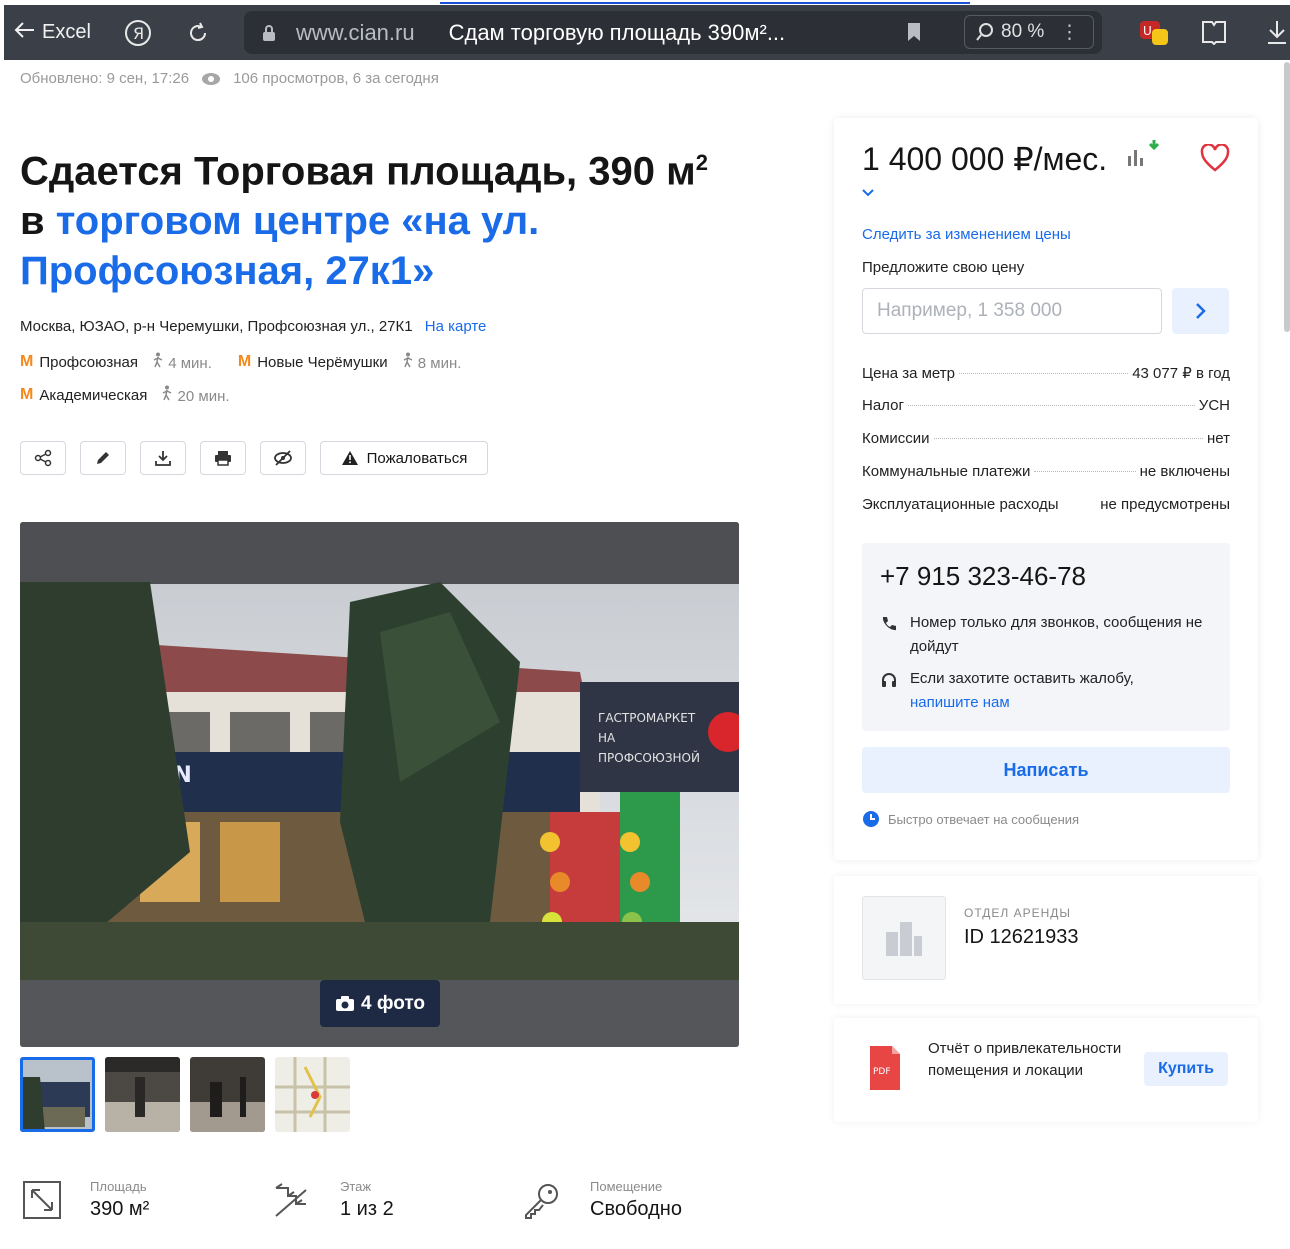 This screenshot has width=1290, height=1249. Describe the element at coordinates (1277, 34) in the screenshot. I see `download-icon` at that location.